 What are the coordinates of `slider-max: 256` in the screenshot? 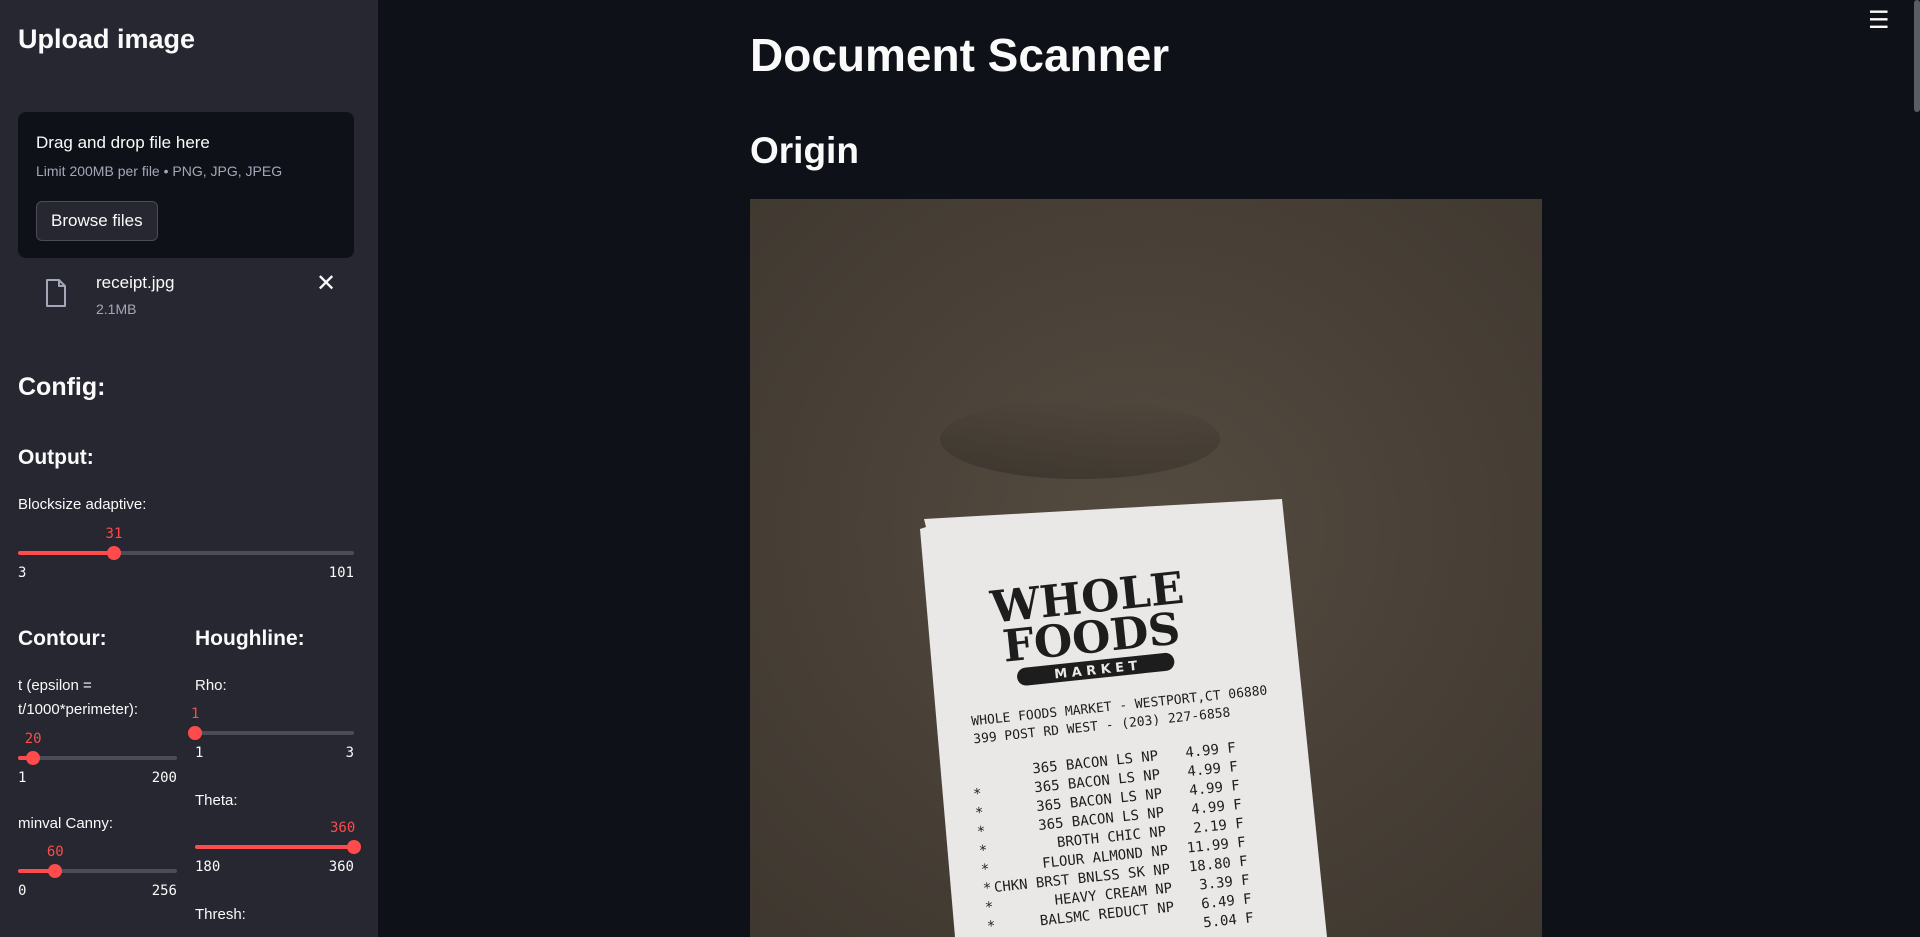 It's located at (164, 891).